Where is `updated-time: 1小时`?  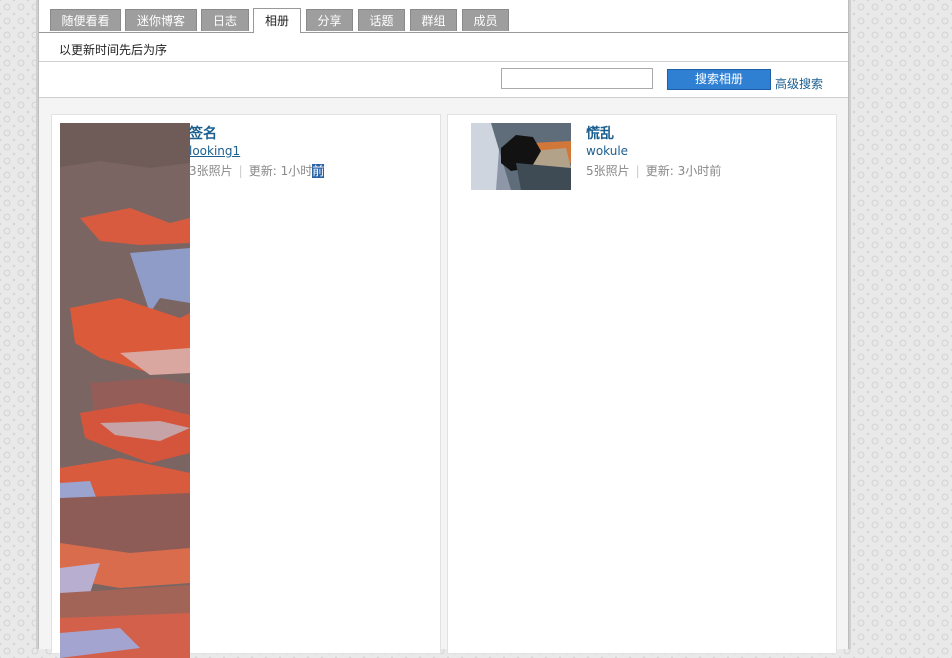
updated-time: 1小时 is located at coordinates (296, 171).